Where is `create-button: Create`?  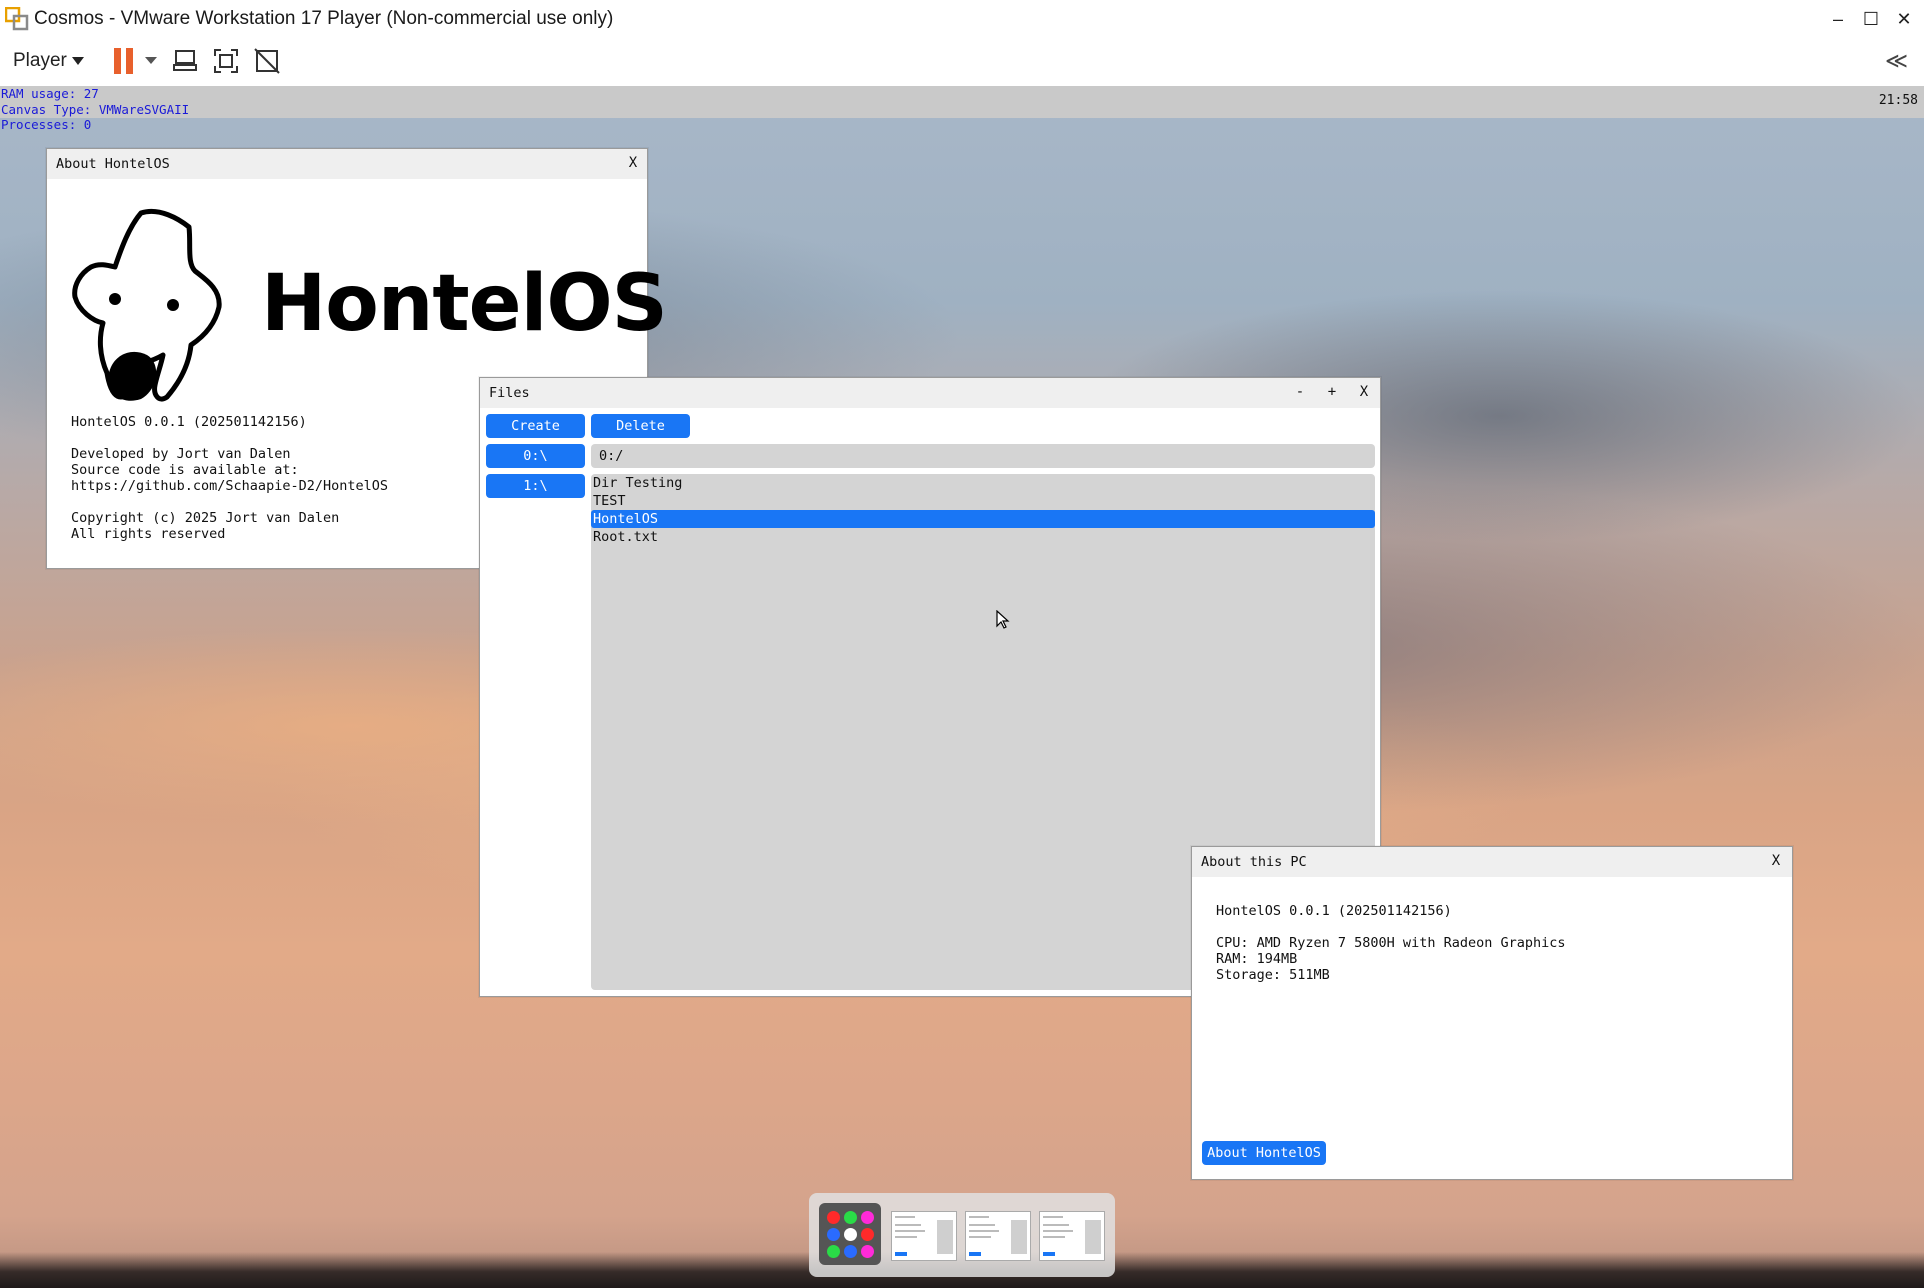
create-button: Create is located at coordinates (535, 426).